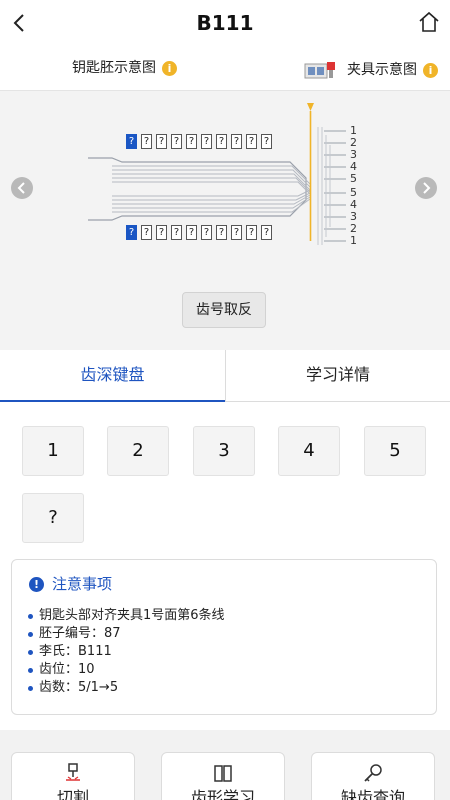  What do you see at coordinates (225, 68) in the screenshot?
I see `diagram-links: 钥匙胚示意图 i 夹具示意图 i` at bounding box center [225, 68].